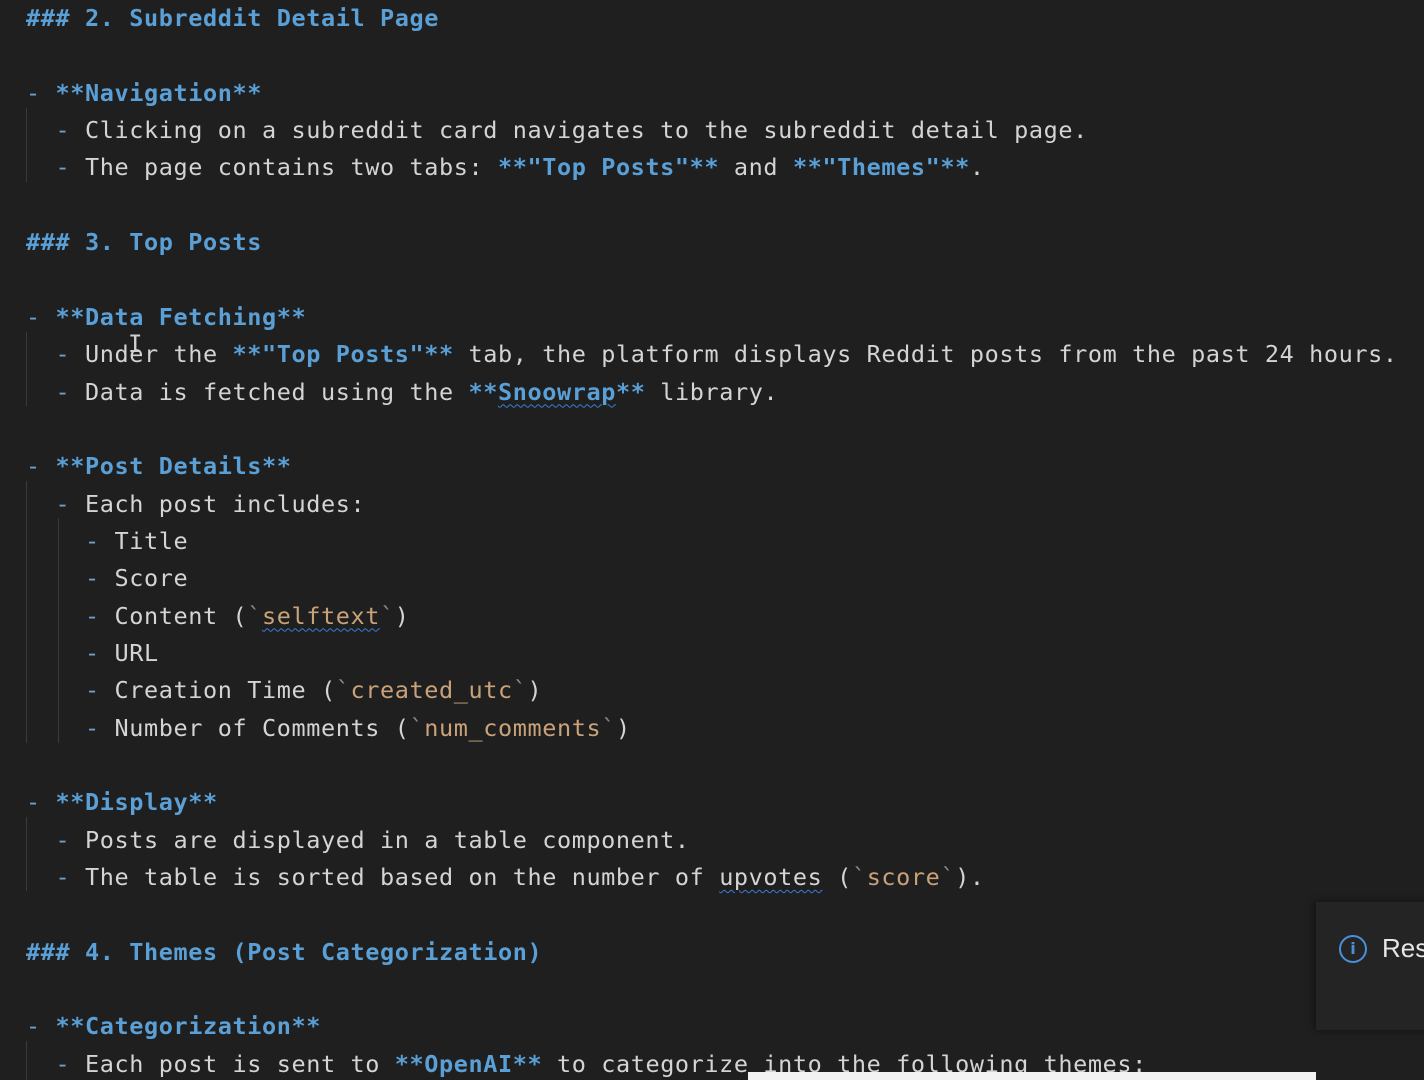 The image size is (1424, 1080). What do you see at coordinates (903, 877) in the screenshot?
I see `line-token: score` at bounding box center [903, 877].